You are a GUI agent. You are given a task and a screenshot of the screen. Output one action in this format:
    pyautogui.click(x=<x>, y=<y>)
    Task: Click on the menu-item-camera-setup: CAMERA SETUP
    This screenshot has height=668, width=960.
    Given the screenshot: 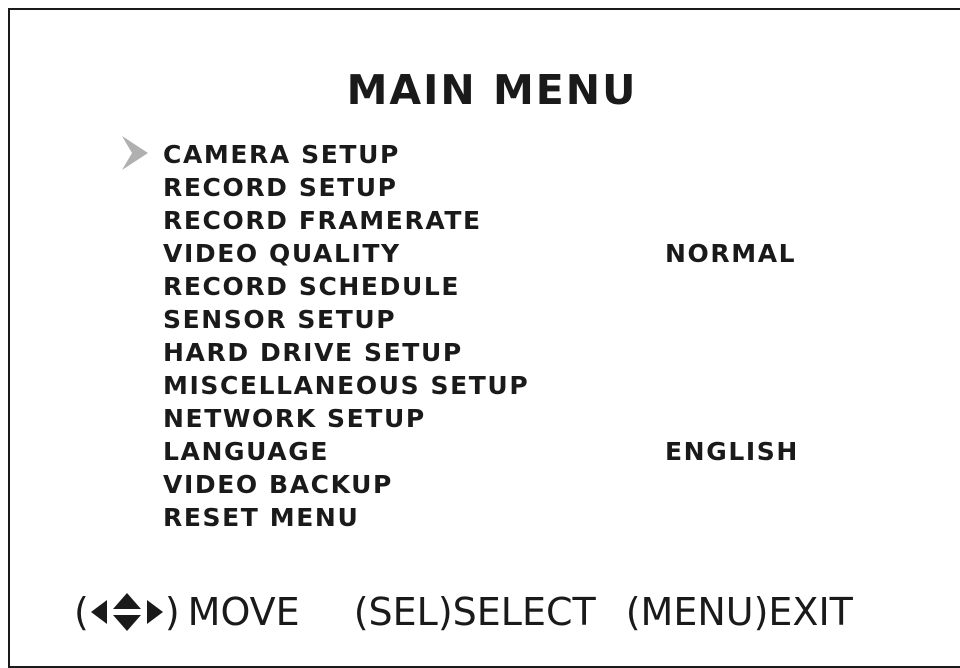 What is the action you would take?
    pyautogui.click(x=493, y=156)
    